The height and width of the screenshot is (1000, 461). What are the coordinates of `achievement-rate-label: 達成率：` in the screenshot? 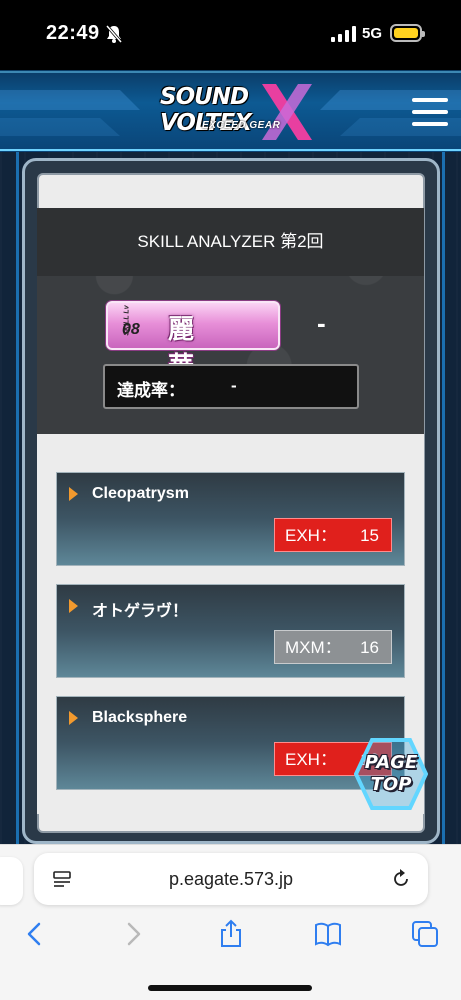 It's located at (151, 390).